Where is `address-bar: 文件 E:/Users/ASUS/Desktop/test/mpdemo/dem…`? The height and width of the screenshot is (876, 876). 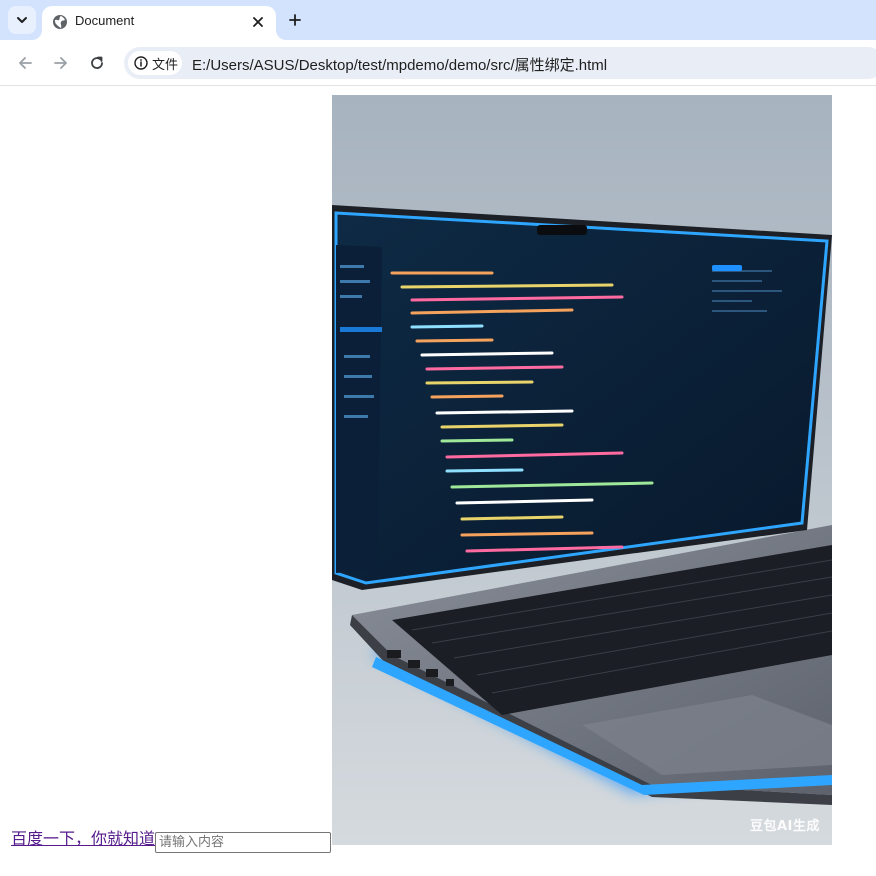 address-bar: 文件 E:/Users/ASUS/Desktop/test/mpdemo/dem… is located at coordinates (500, 63).